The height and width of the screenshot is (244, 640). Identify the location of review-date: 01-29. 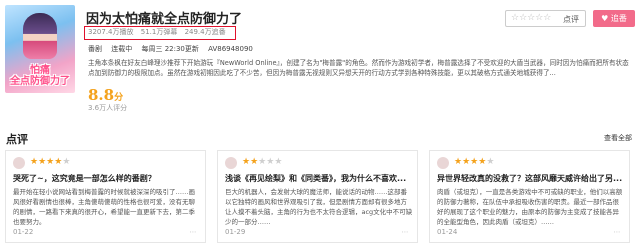
(235, 232).